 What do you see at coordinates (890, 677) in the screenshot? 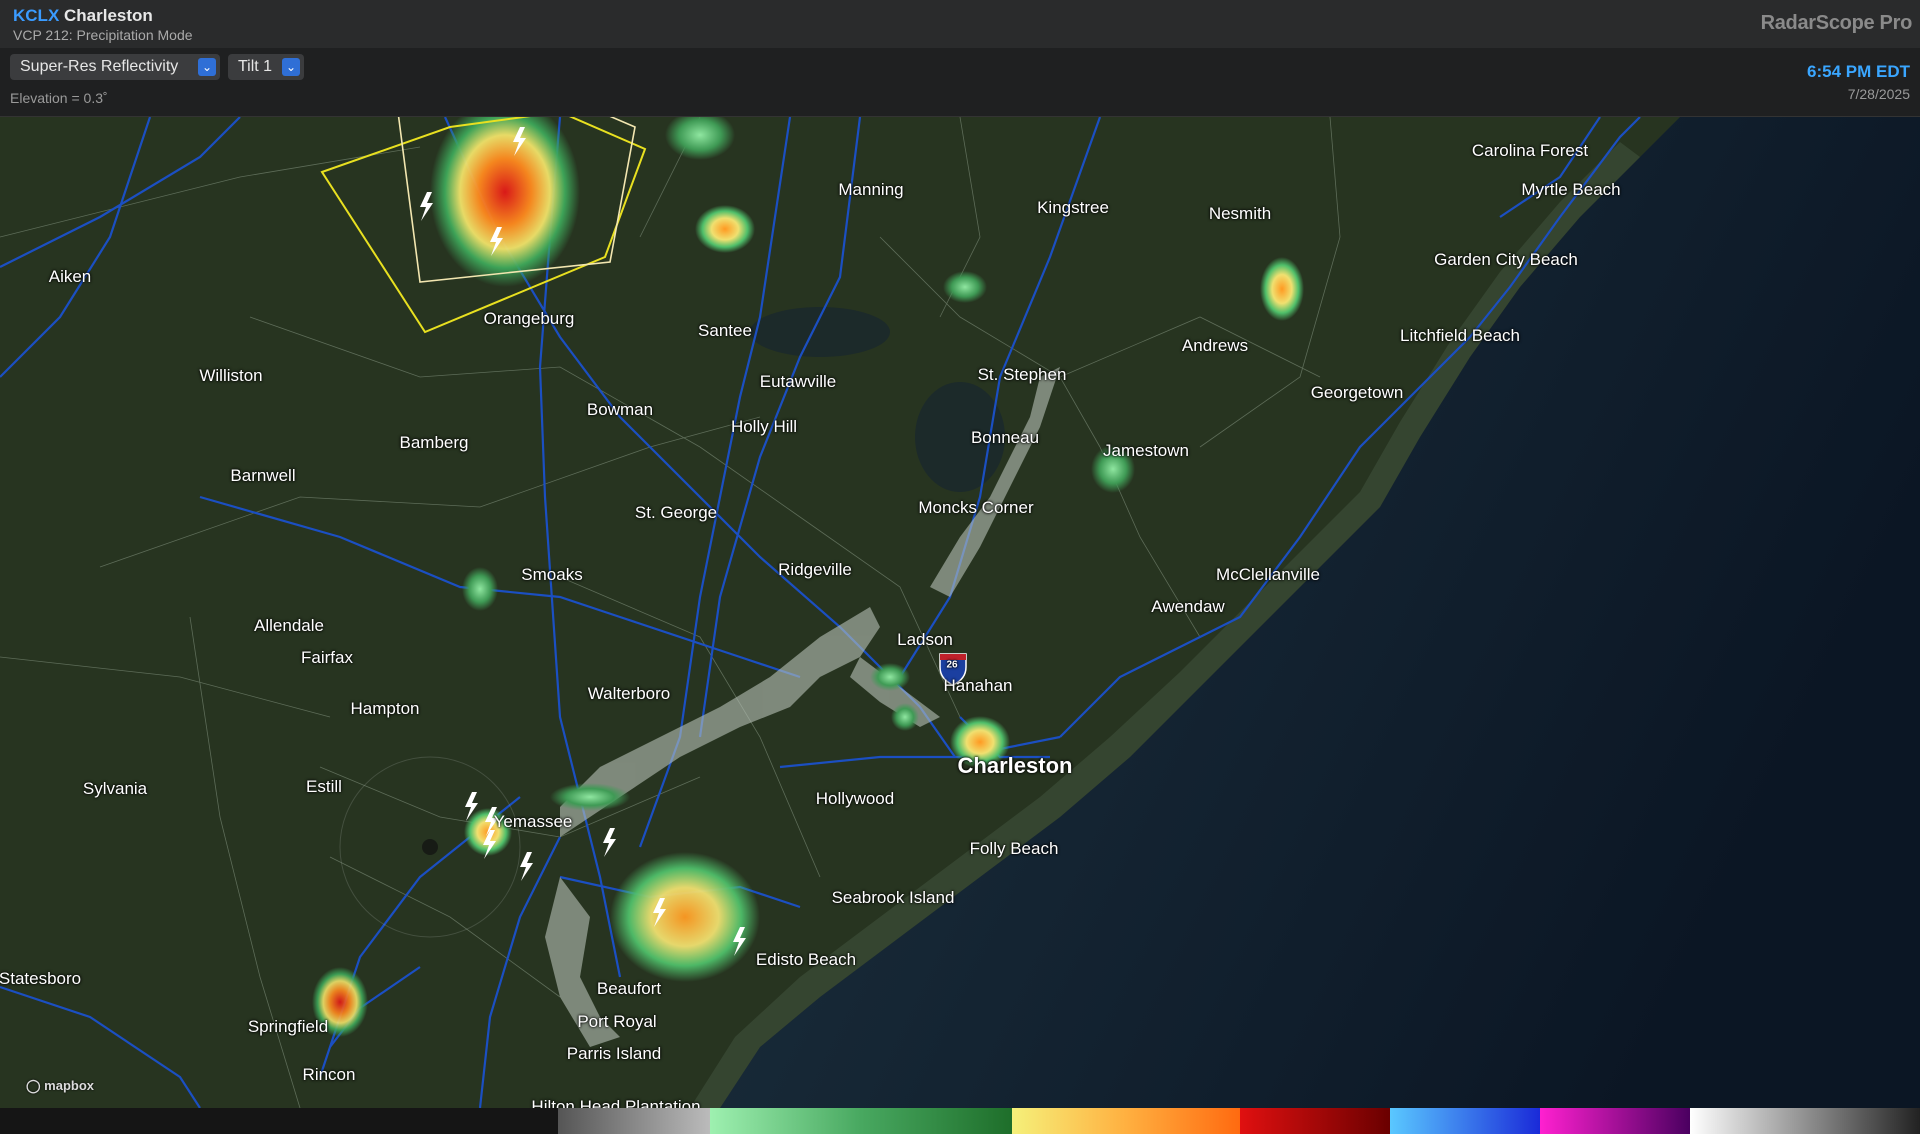
I see `echo-ladson` at bounding box center [890, 677].